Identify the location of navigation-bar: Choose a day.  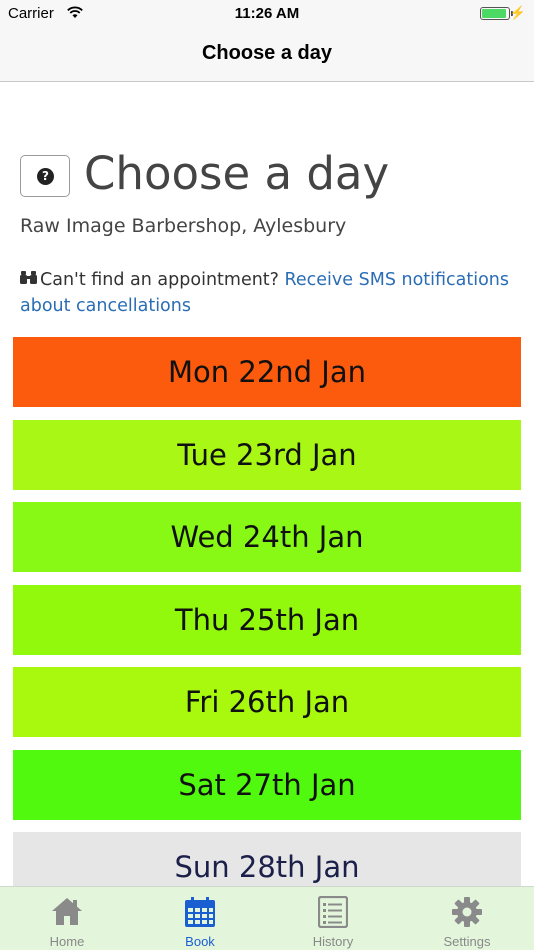
(267, 55).